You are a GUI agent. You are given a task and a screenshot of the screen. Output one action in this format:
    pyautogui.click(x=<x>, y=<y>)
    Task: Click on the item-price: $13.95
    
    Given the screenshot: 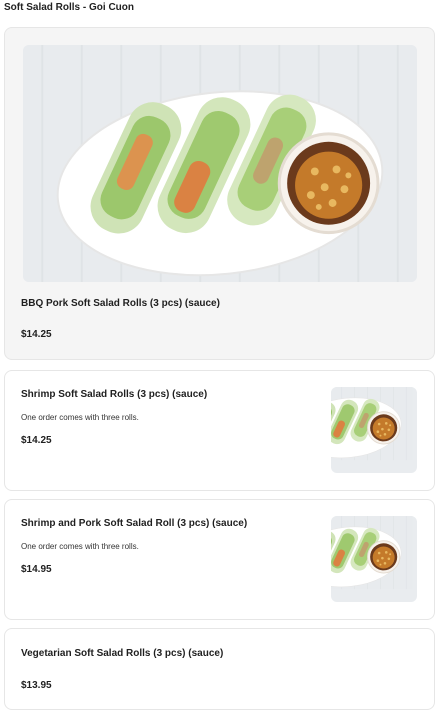 What is the action you would take?
    pyautogui.click(x=36, y=685)
    